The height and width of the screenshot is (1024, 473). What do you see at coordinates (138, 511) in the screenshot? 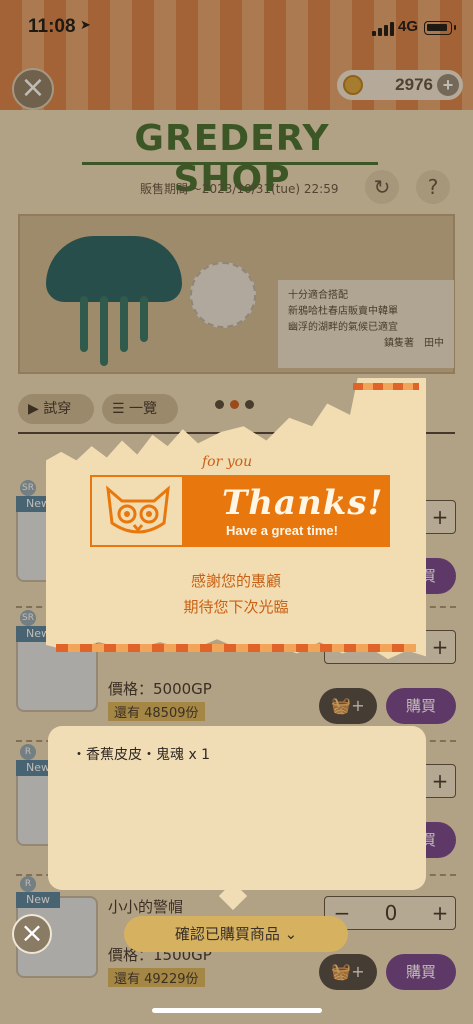
I see `owl-icon` at bounding box center [138, 511].